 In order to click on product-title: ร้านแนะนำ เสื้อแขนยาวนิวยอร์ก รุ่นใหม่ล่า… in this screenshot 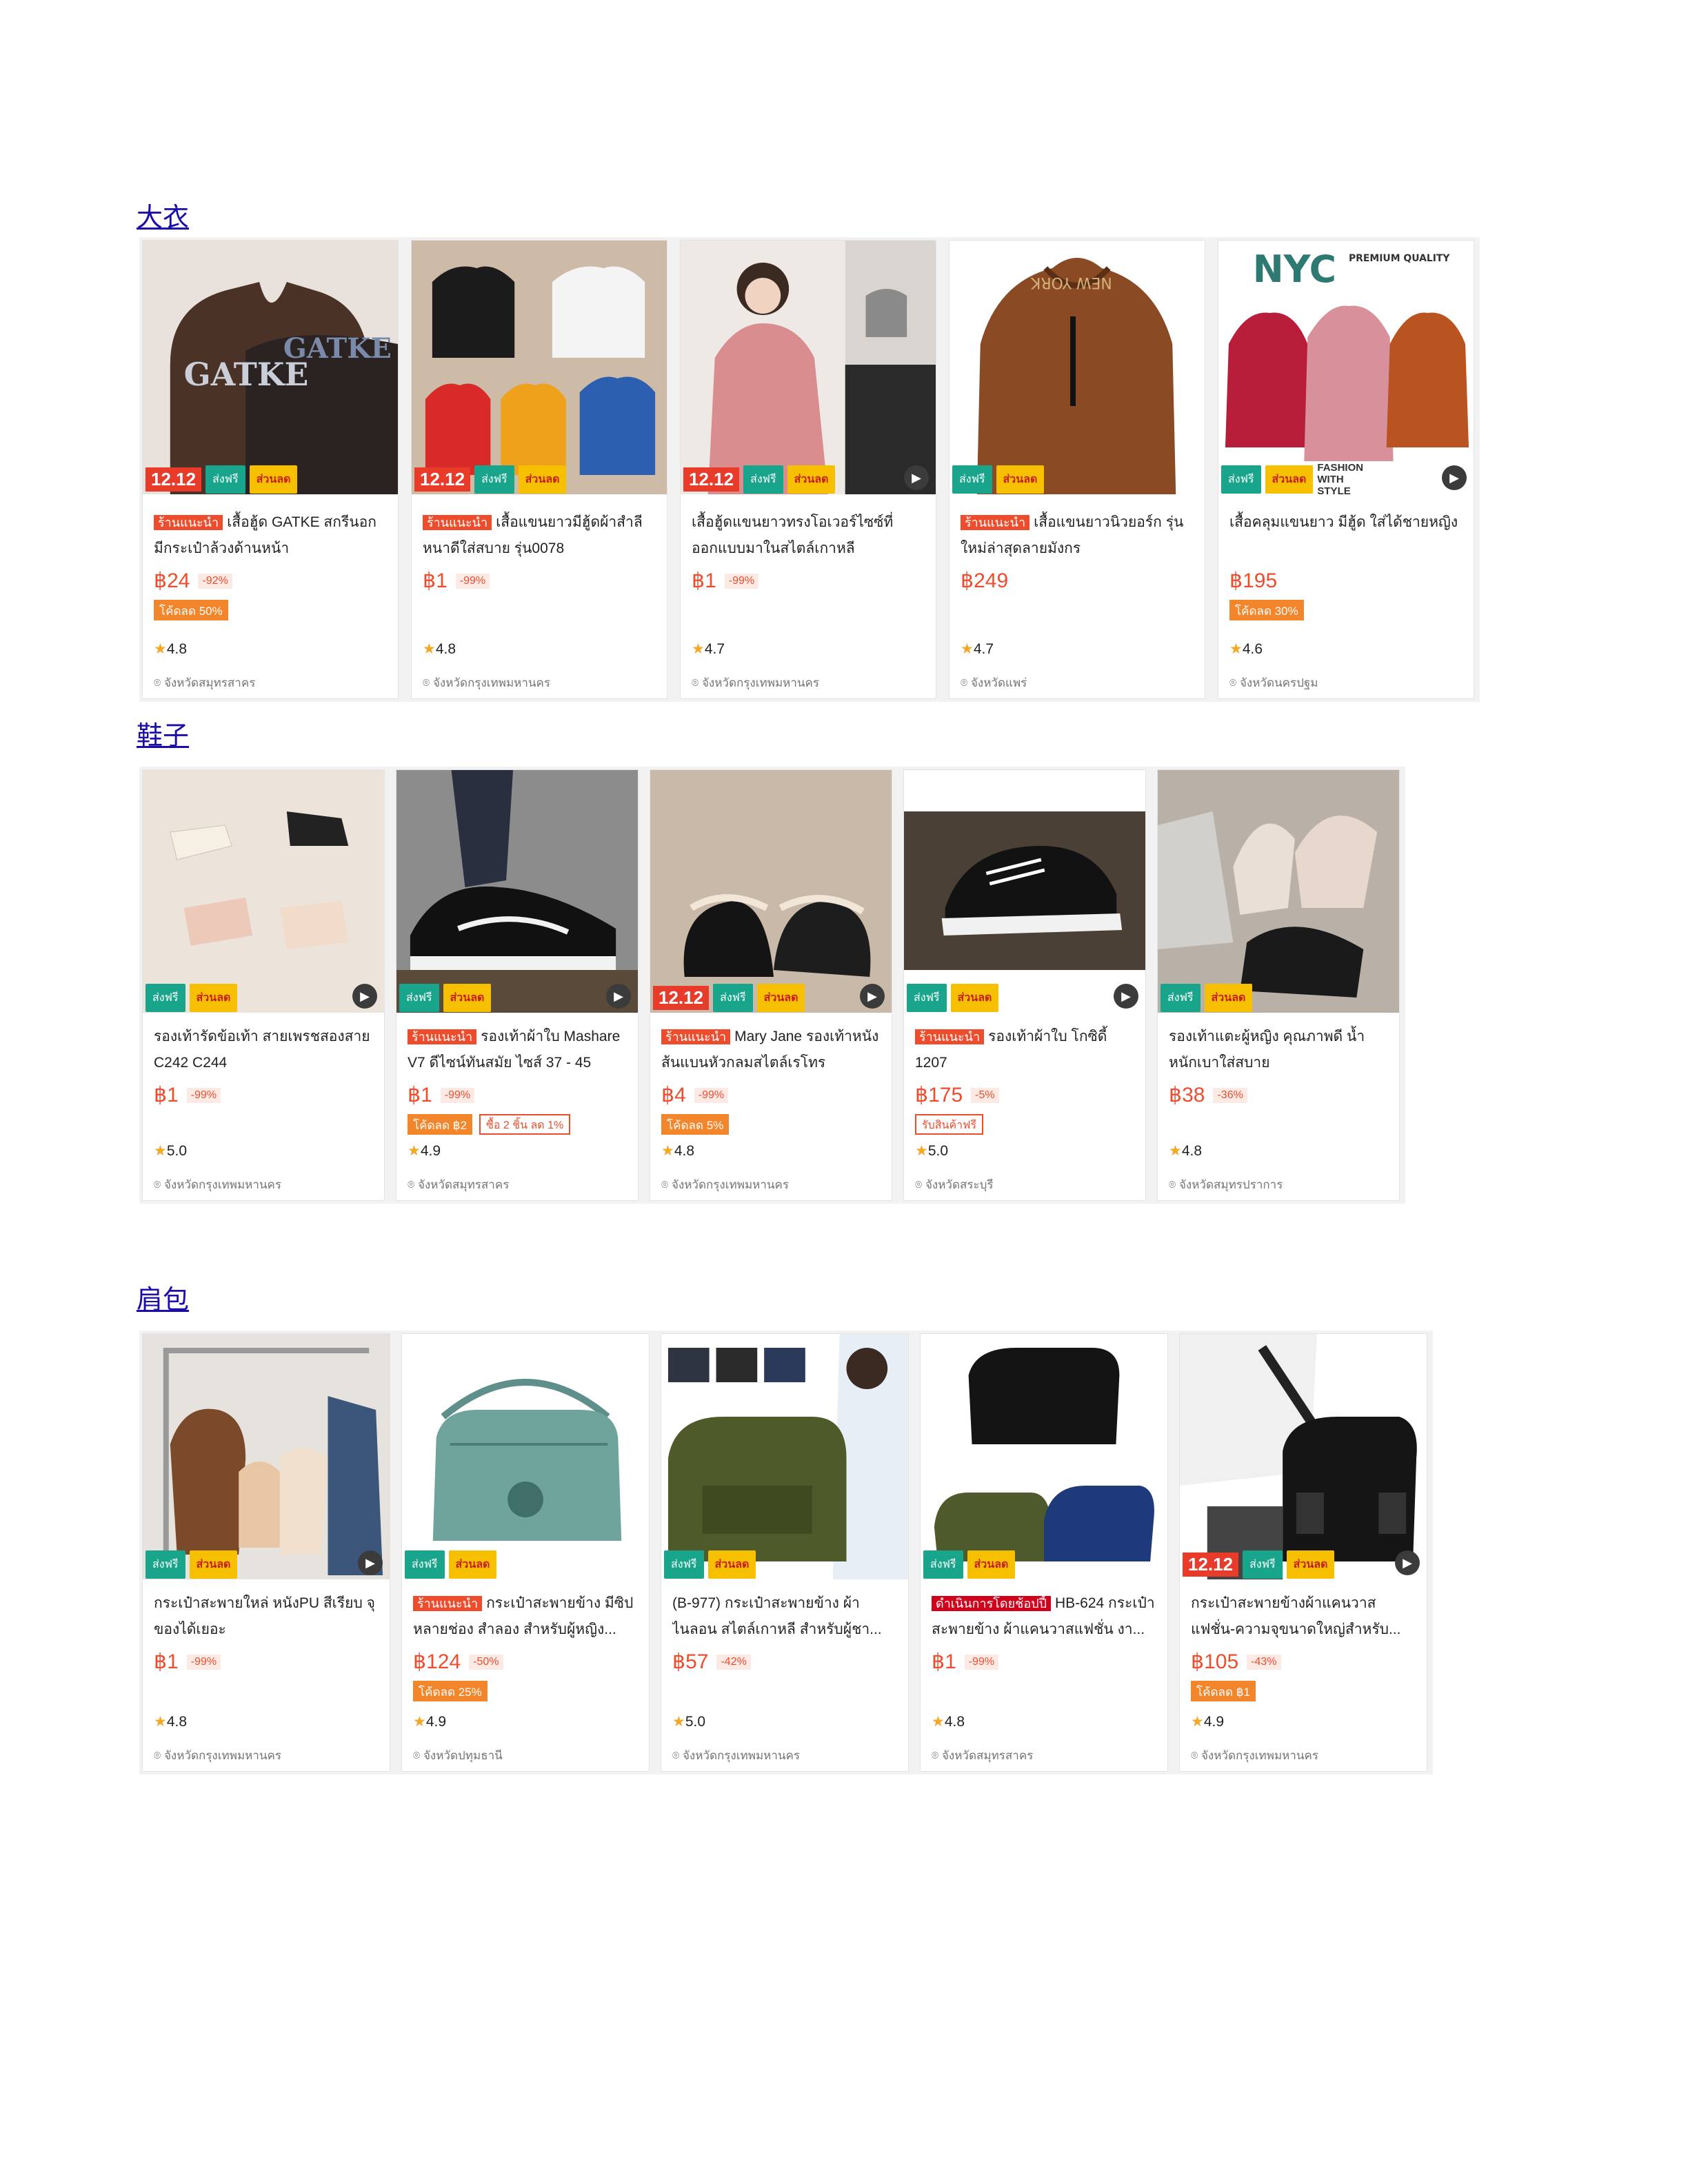, I will do `click(1078, 535)`.